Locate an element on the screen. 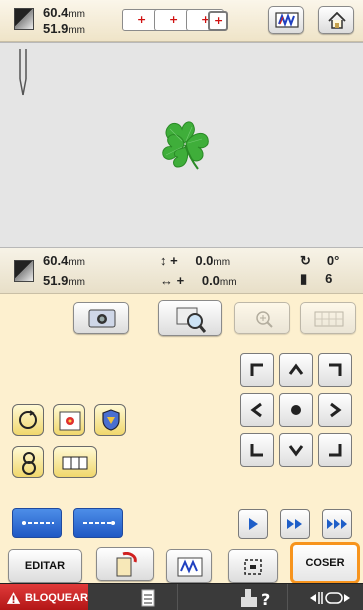  checklist-icon is located at coordinates (147, 597).